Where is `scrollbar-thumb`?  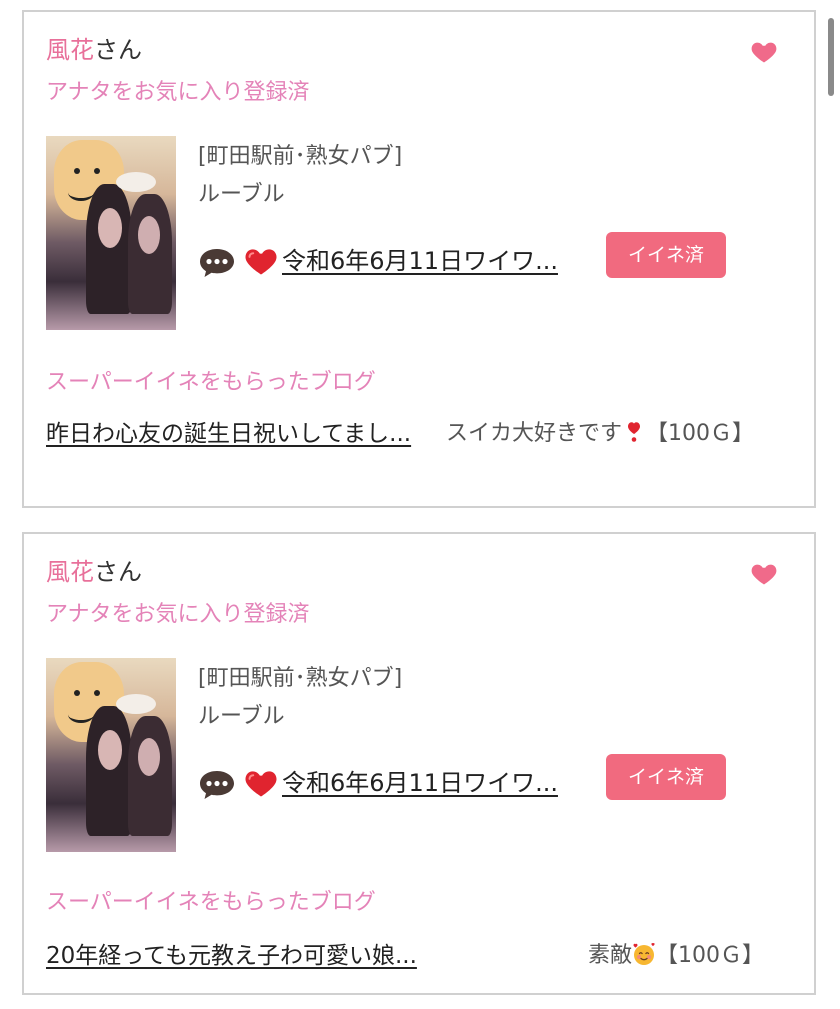
scrollbar-thumb is located at coordinates (831, 57).